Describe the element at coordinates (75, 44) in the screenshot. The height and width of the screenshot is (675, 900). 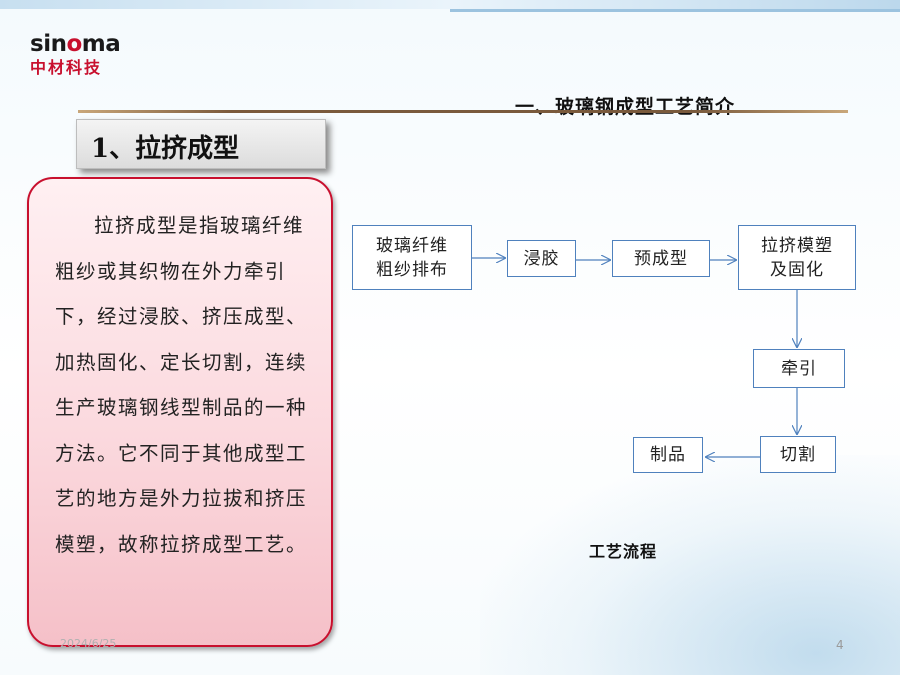
I see `logo-wordmark: sinoma` at that location.